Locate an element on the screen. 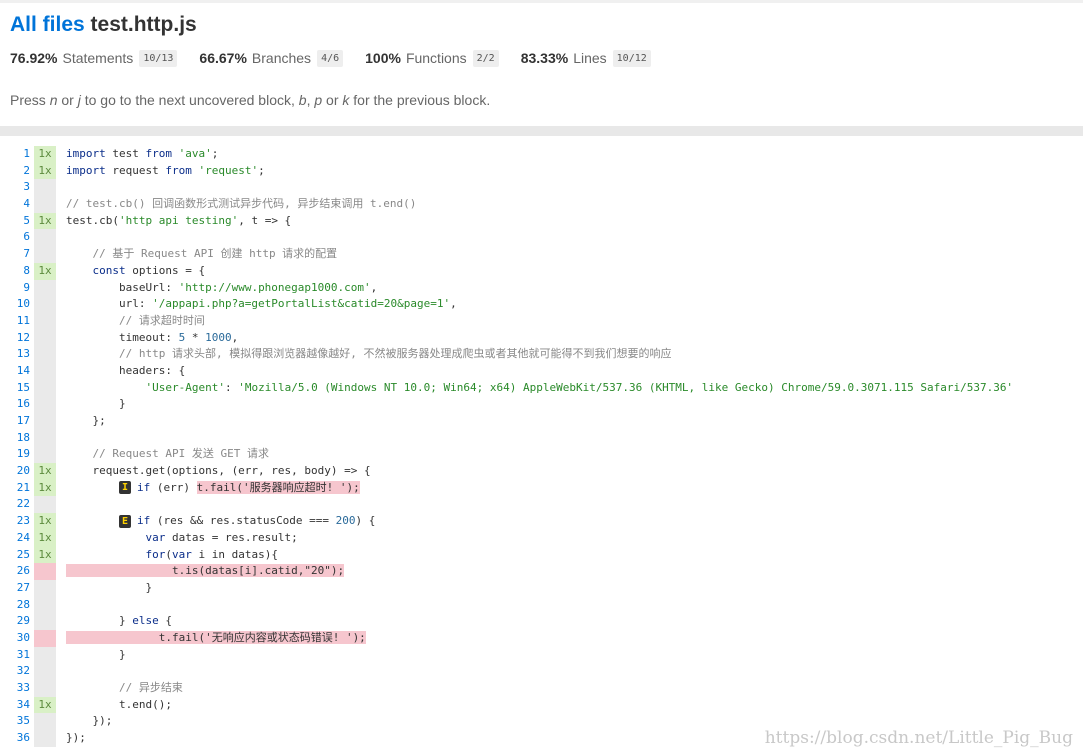 The width and height of the screenshot is (1083, 756). line-number: 16 is located at coordinates (17, 404).